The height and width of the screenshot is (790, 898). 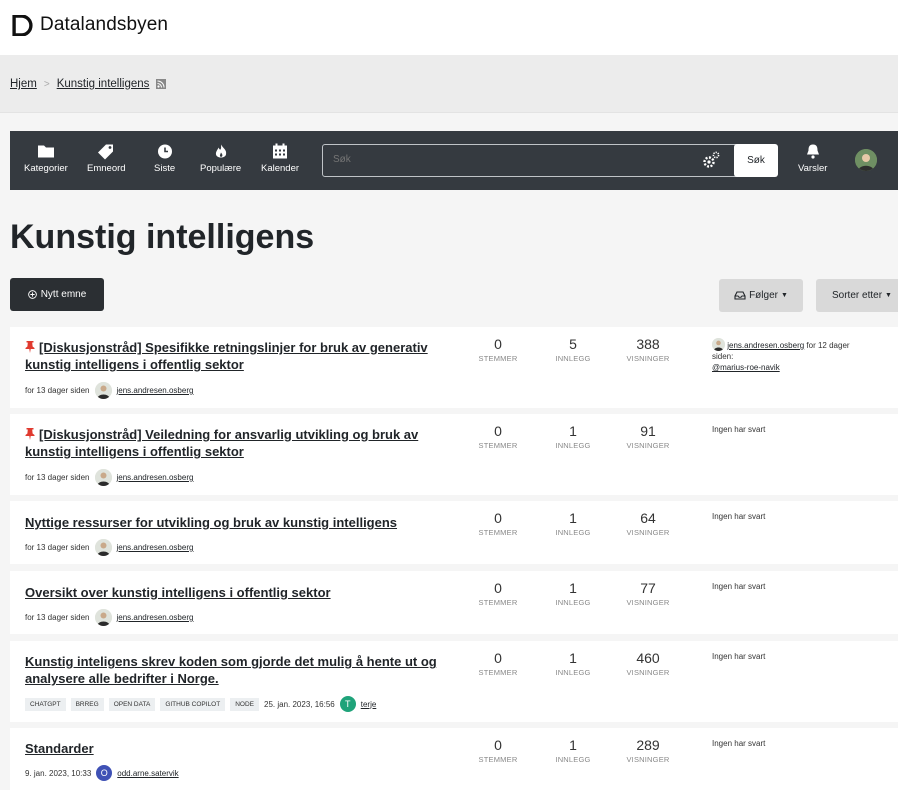 I want to click on nav-categories-label: Kategorier, so click(x=46, y=168).